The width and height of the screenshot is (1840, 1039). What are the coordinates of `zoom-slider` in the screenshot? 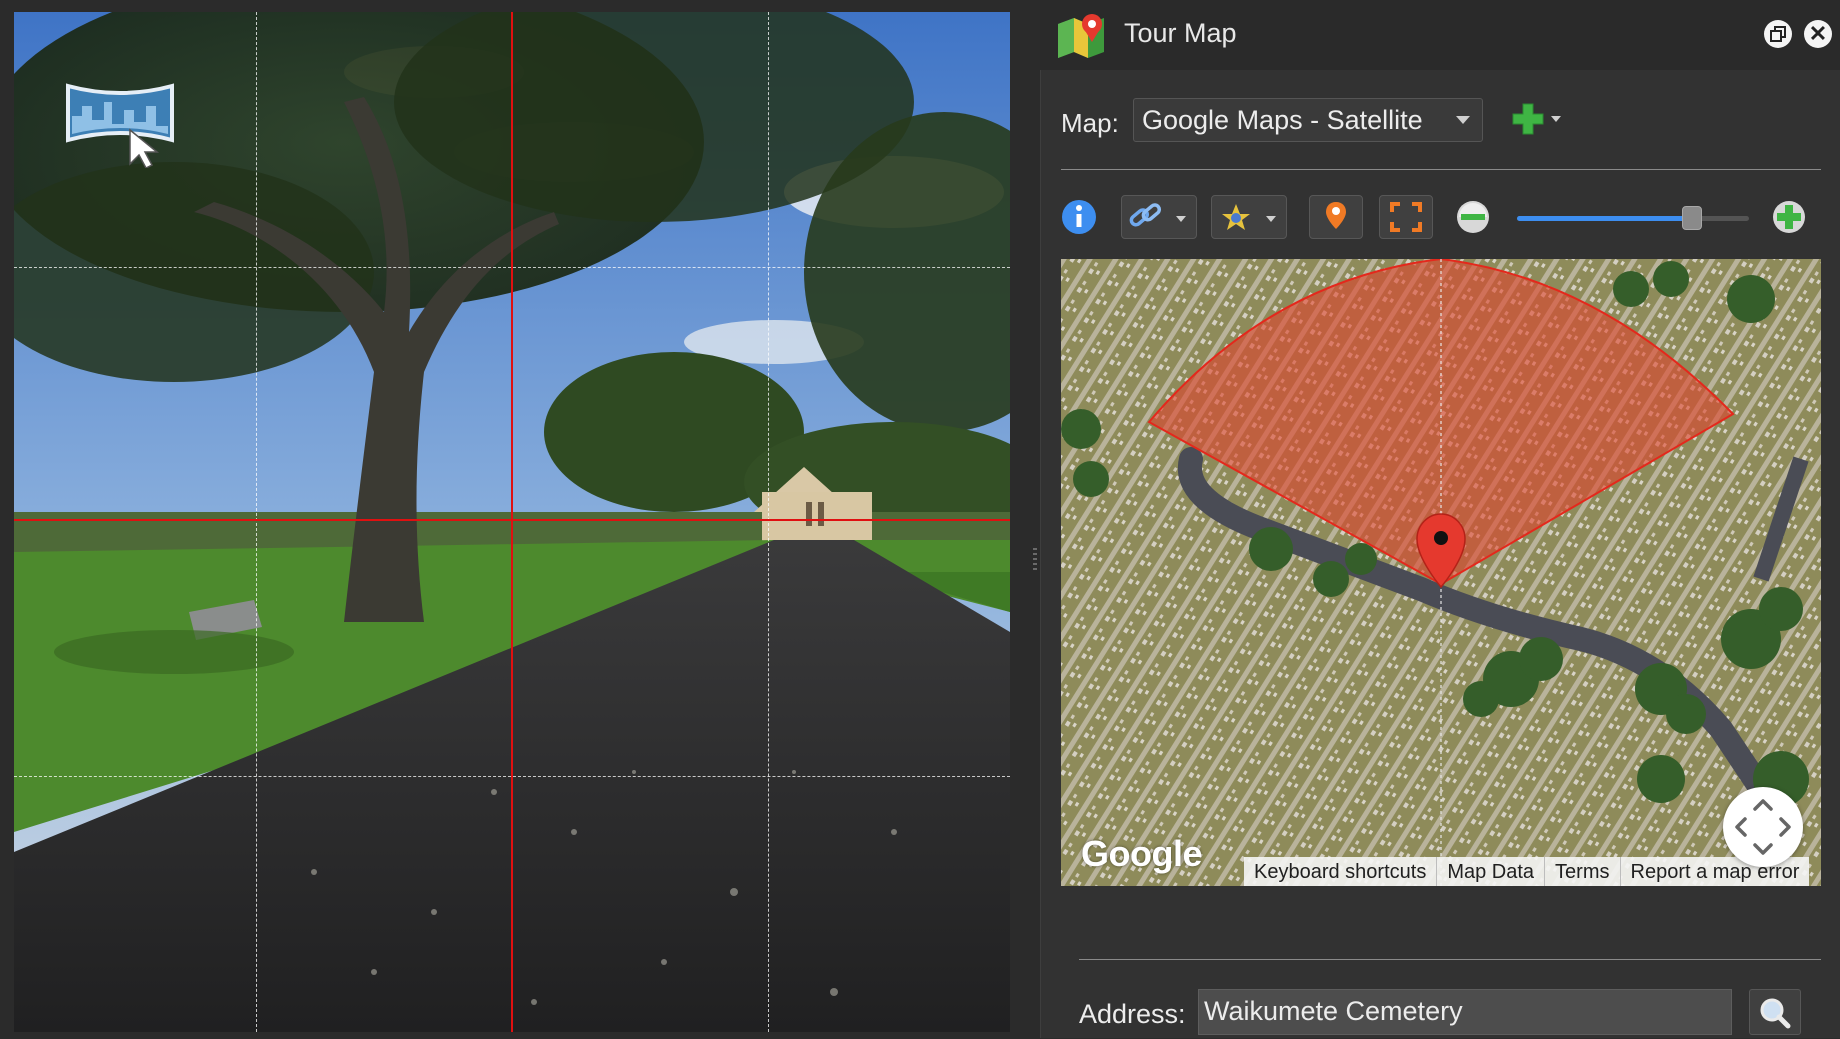 It's located at (1633, 218).